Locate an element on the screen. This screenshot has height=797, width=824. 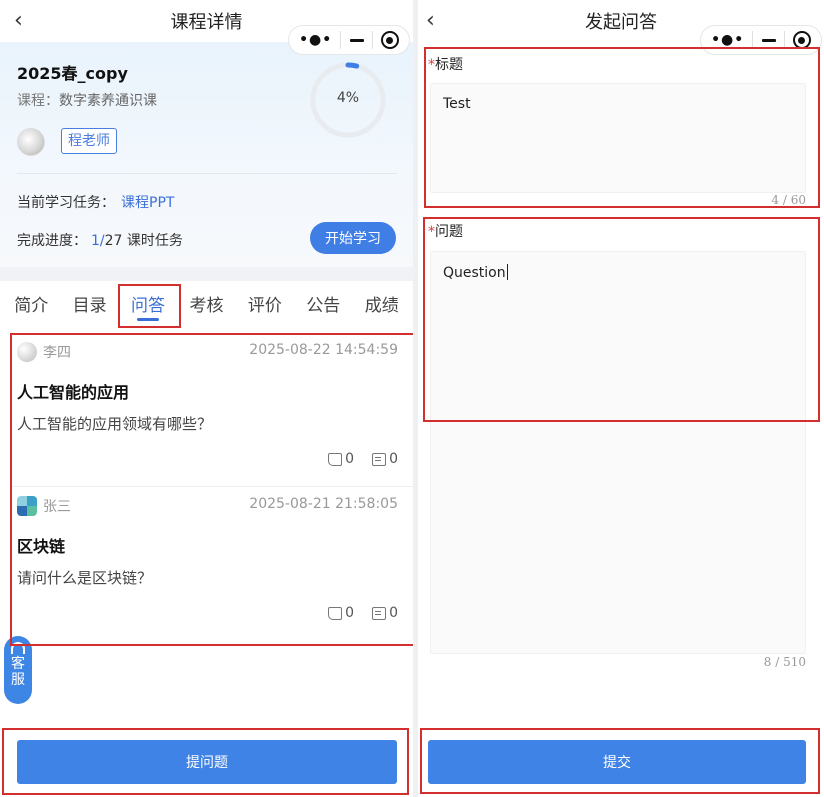
title-label-text: 标题 is located at coordinates (449, 65).